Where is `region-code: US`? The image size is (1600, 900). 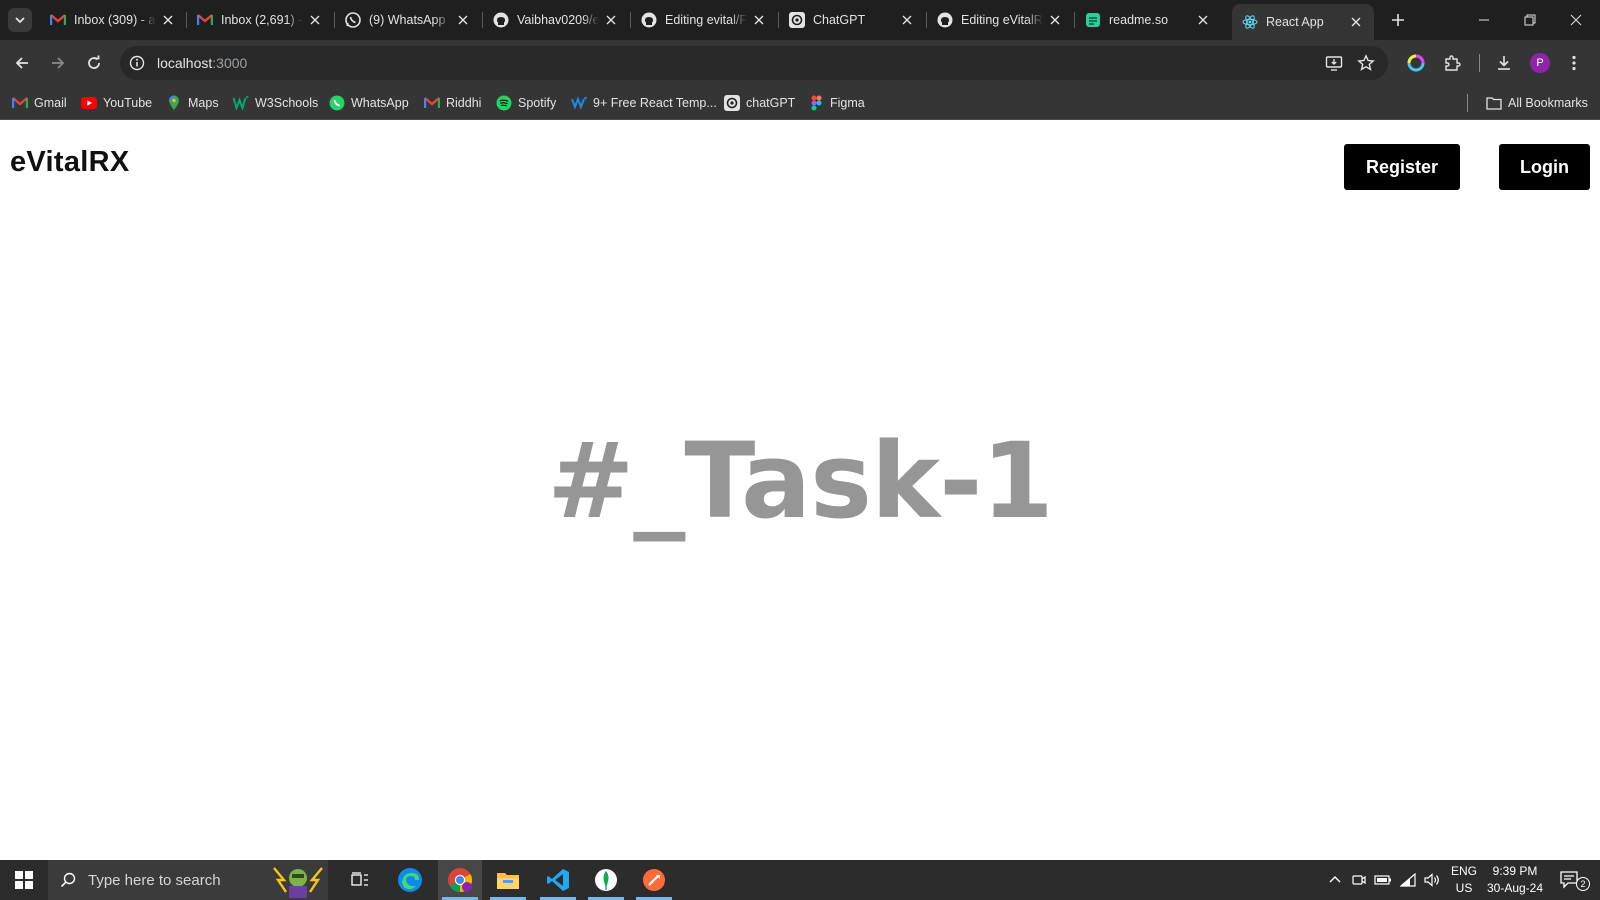
region-code: US is located at coordinates (1464, 888).